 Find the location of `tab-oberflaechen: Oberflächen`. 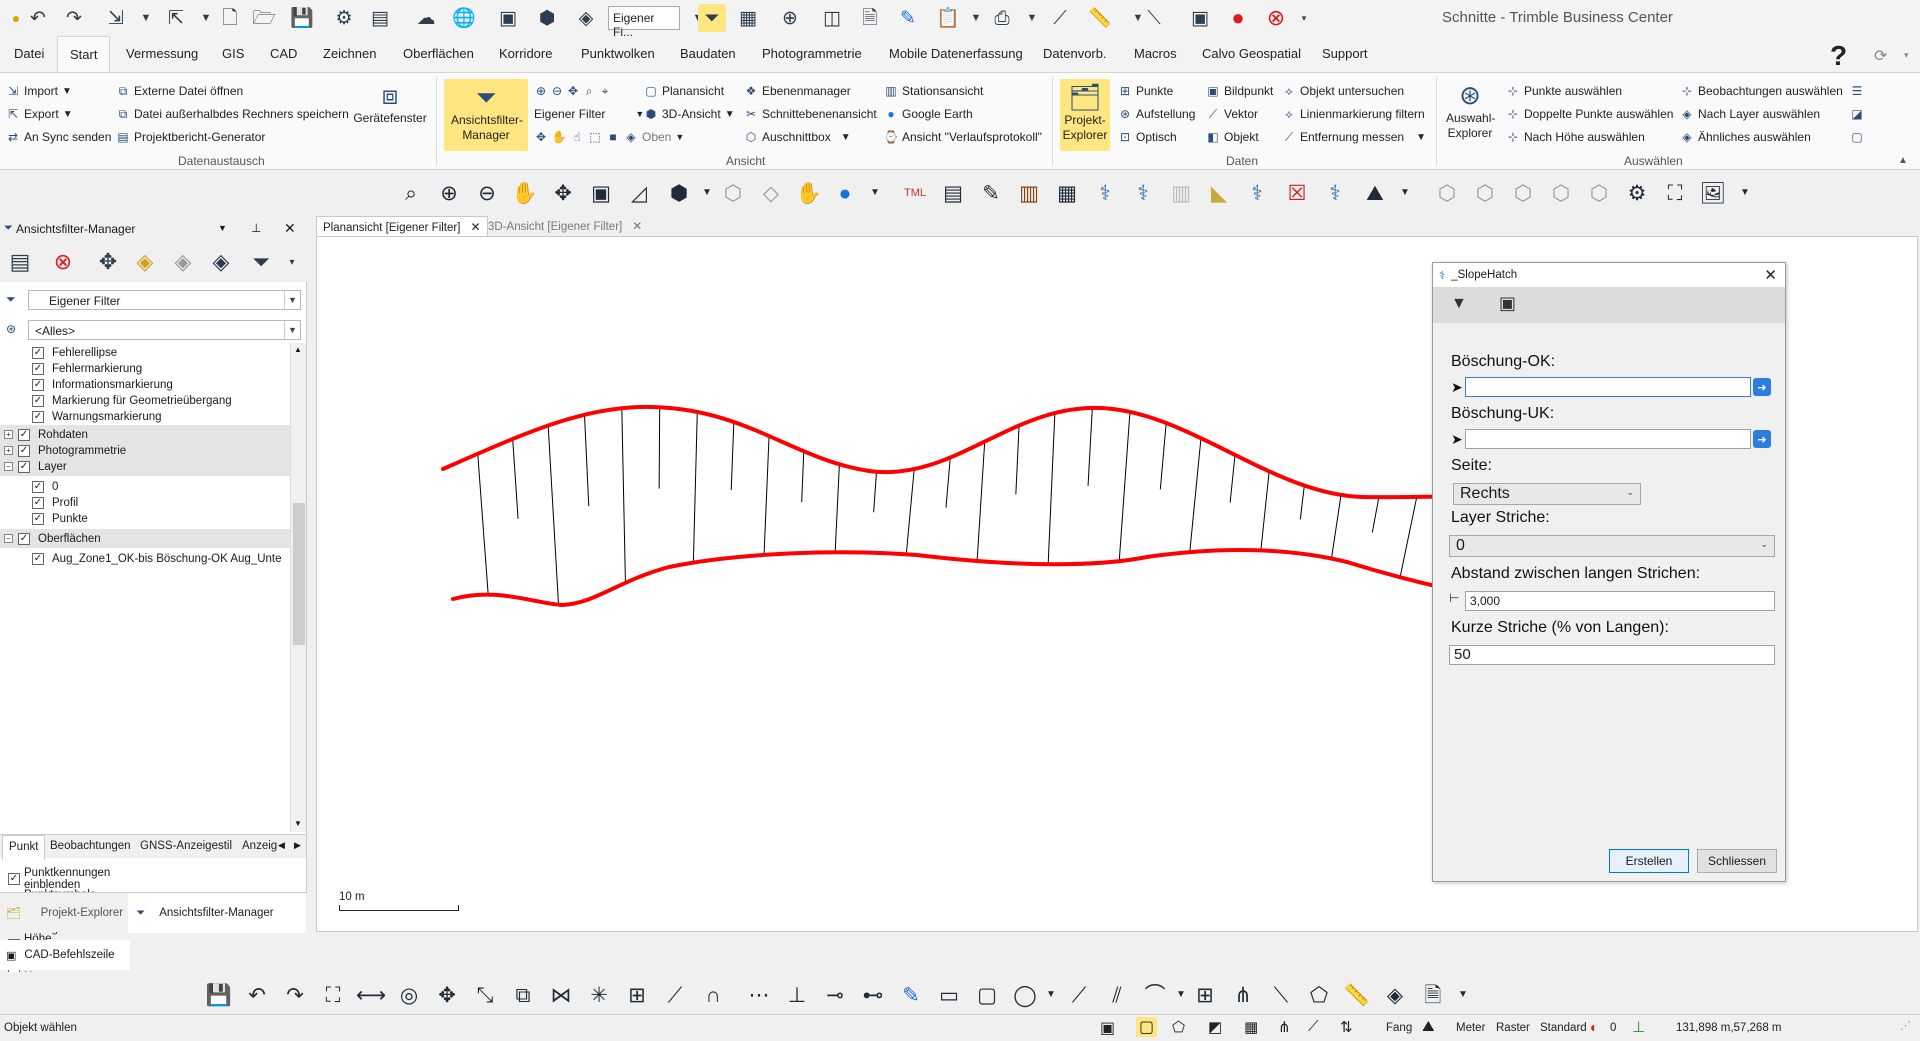

tab-oberflaechen: Oberflächen is located at coordinates (438, 53).